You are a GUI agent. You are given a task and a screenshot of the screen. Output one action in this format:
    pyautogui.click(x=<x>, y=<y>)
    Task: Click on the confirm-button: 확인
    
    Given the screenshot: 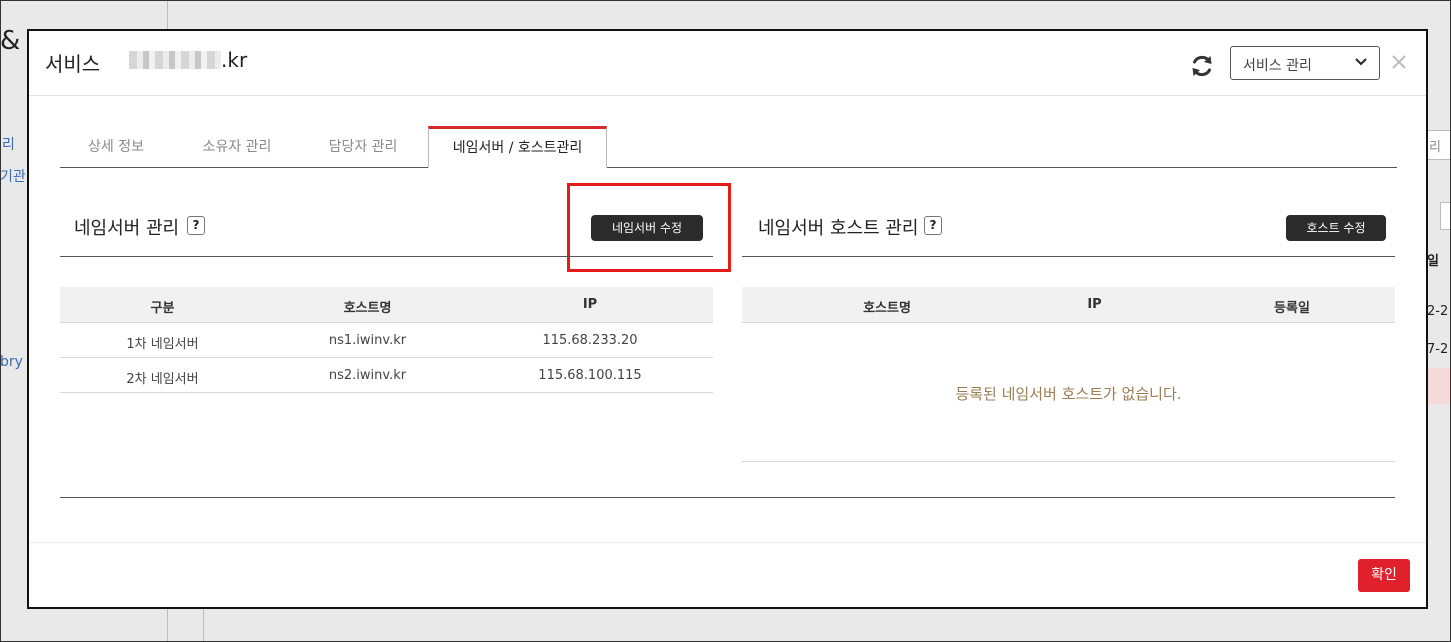 What is the action you would take?
    pyautogui.click(x=1384, y=575)
    